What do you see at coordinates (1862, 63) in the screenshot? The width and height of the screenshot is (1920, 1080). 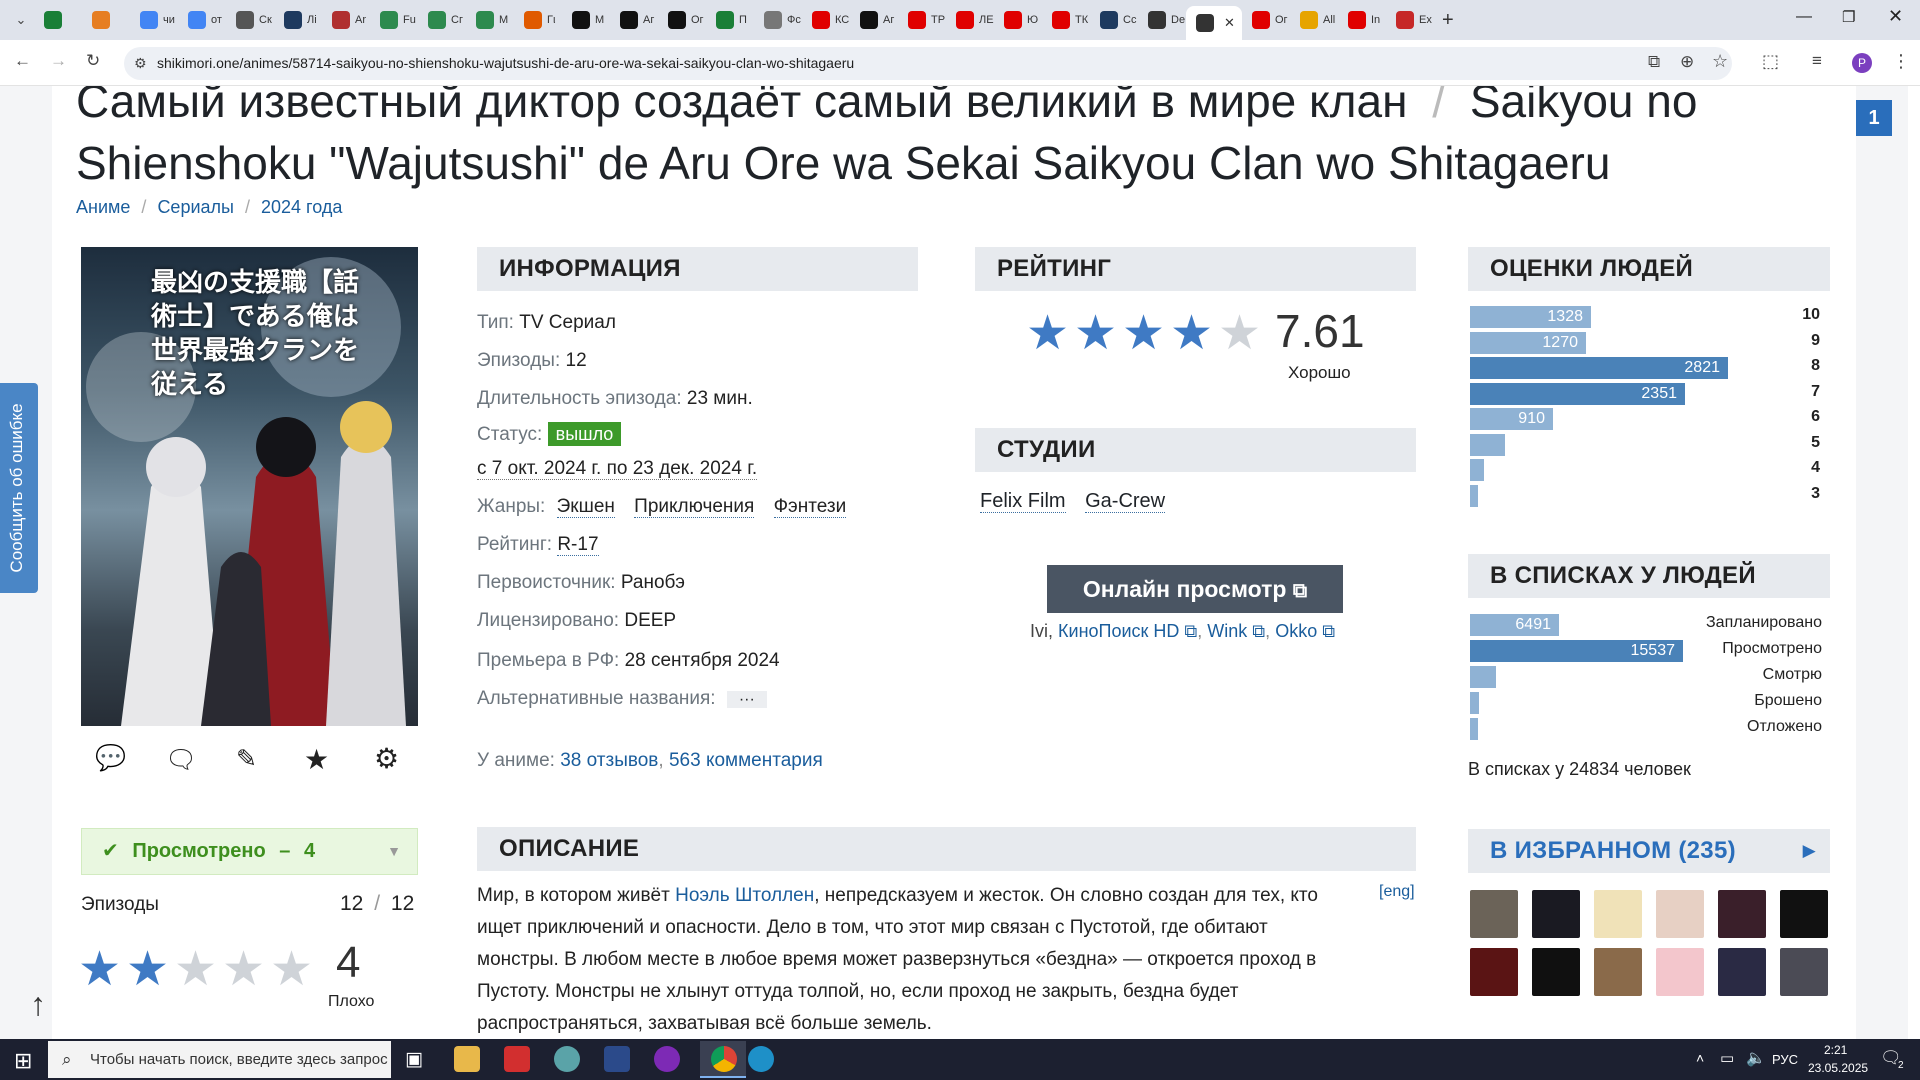 I see `profile-avatar: P` at bounding box center [1862, 63].